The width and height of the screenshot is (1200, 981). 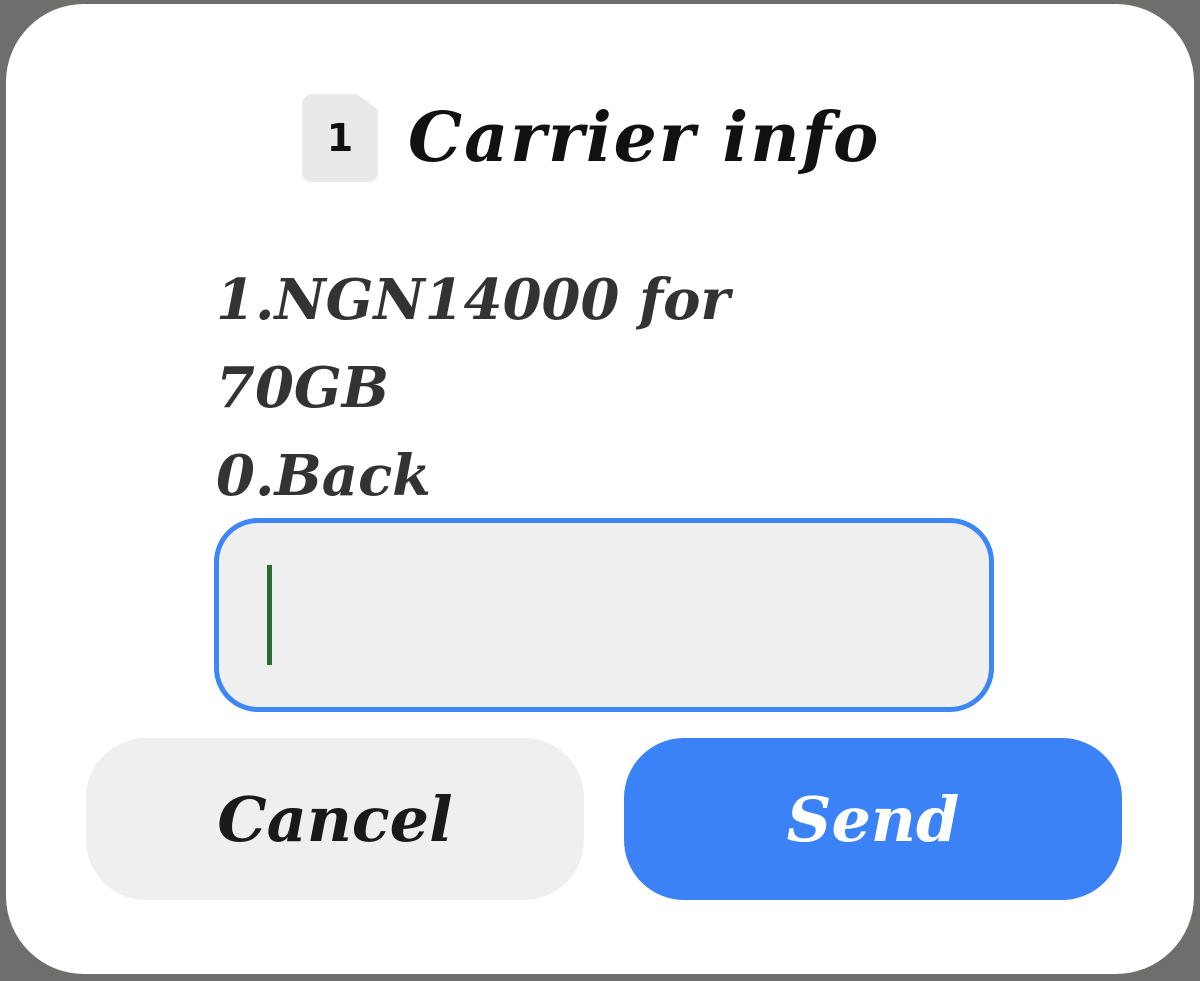 I want to click on reply-input, so click(x=604, y=615).